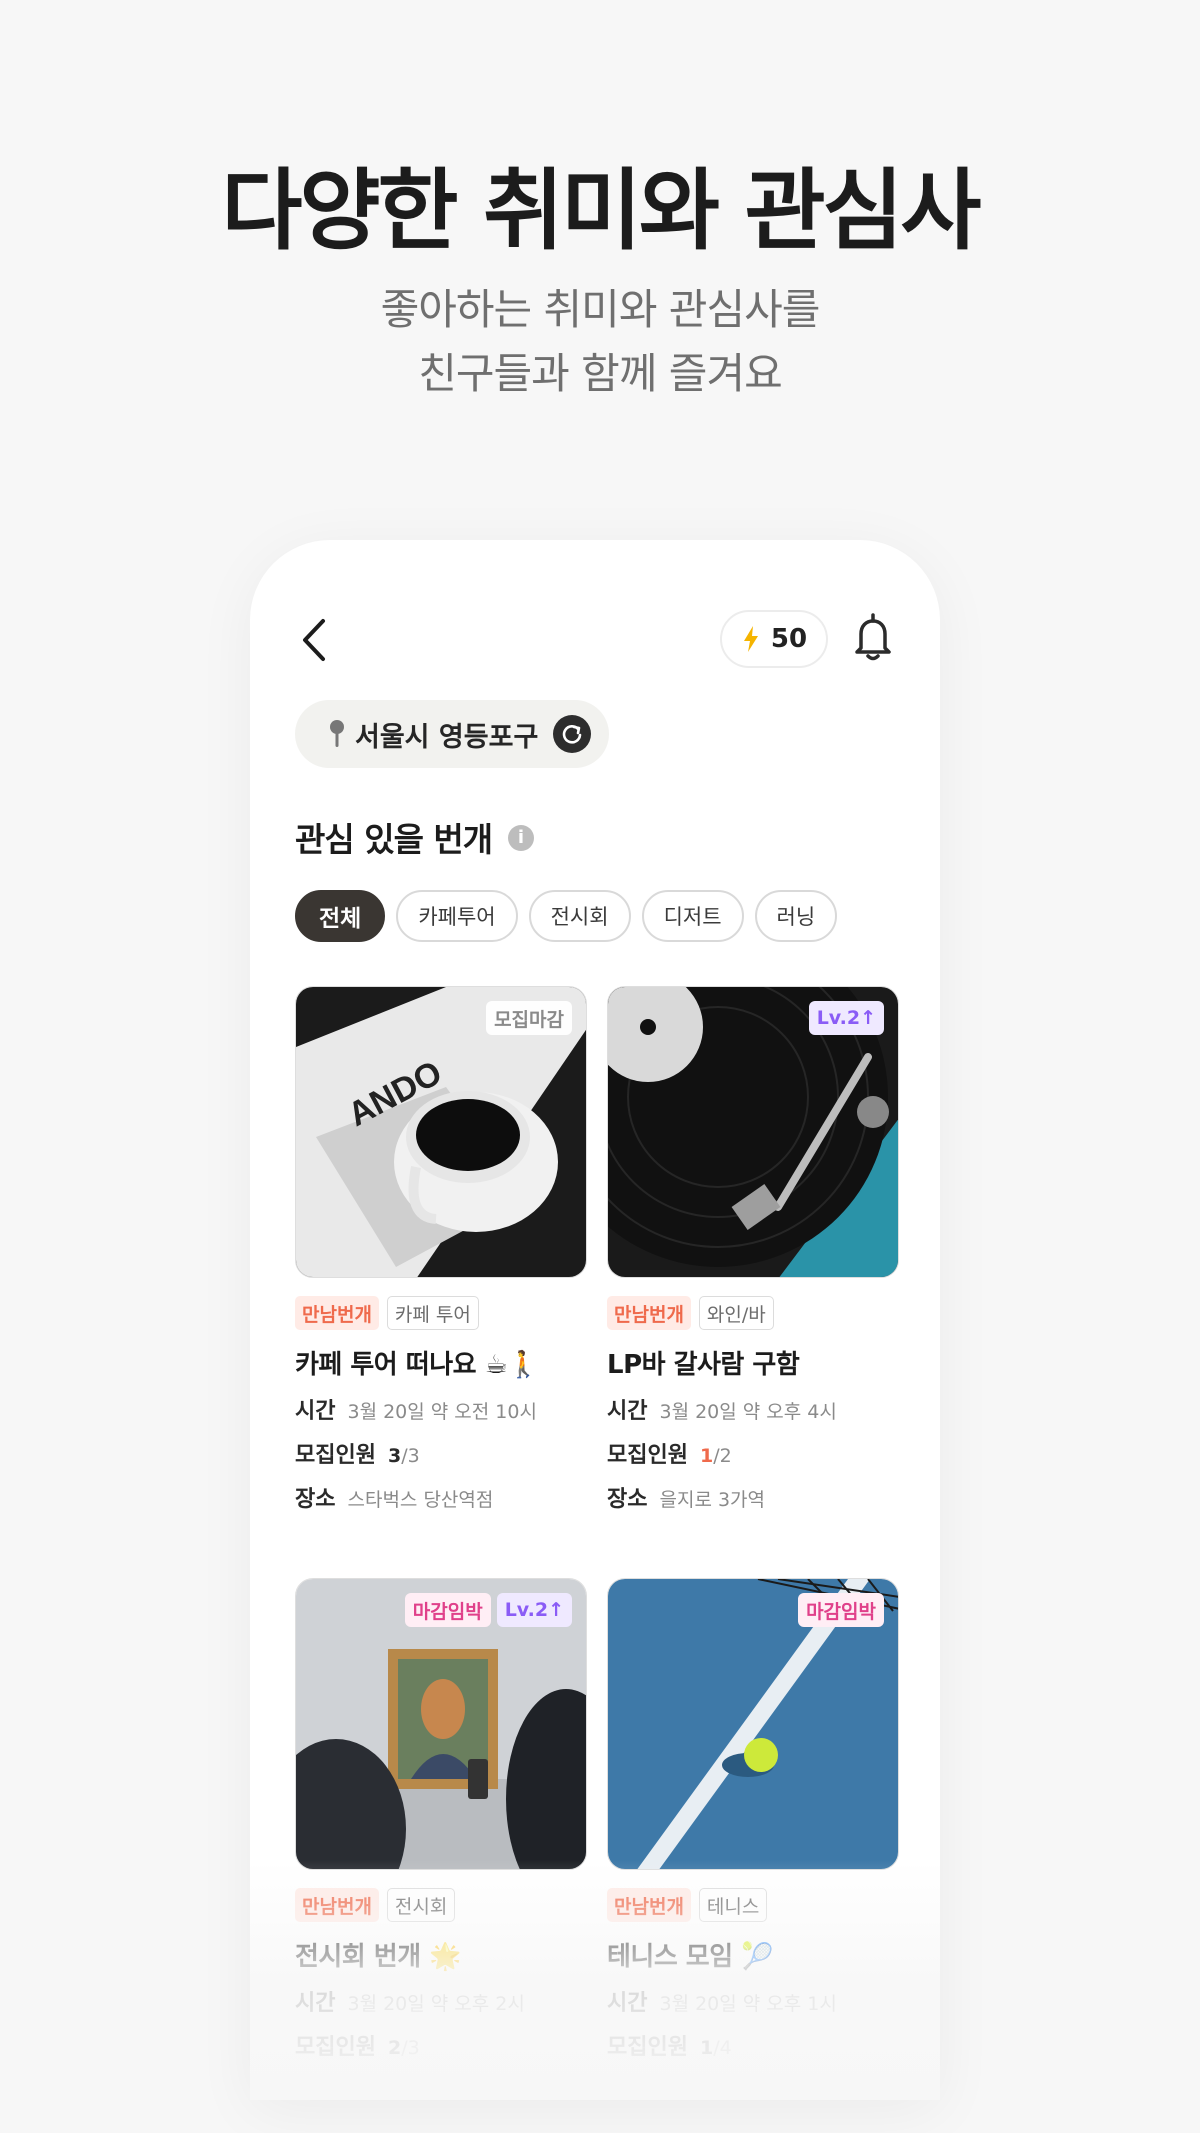 This screenshot has height=2133, width=1200. I want to click on section-title: 관심 있을 번개, so click(394, 839).